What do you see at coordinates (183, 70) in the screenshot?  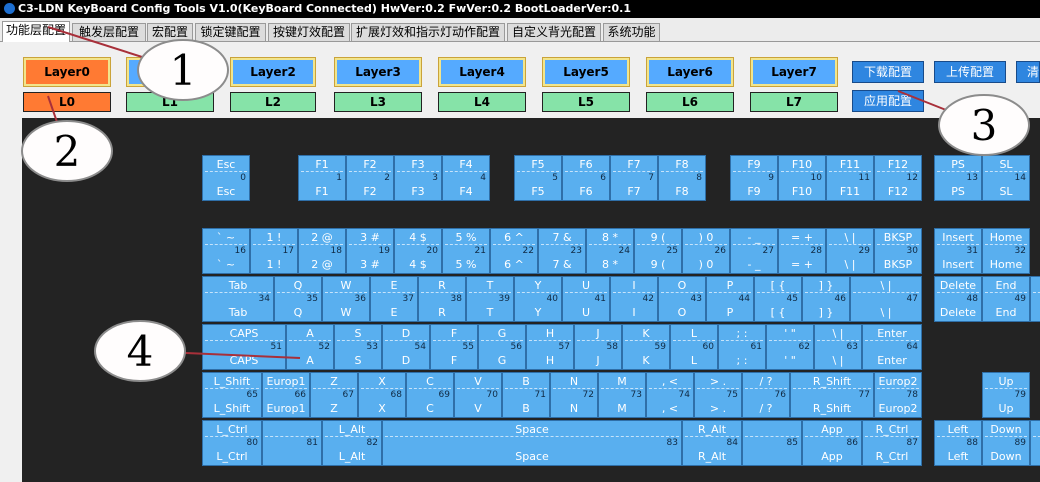 I see `callout-1-label: 1` at bounding box center [183, 70].